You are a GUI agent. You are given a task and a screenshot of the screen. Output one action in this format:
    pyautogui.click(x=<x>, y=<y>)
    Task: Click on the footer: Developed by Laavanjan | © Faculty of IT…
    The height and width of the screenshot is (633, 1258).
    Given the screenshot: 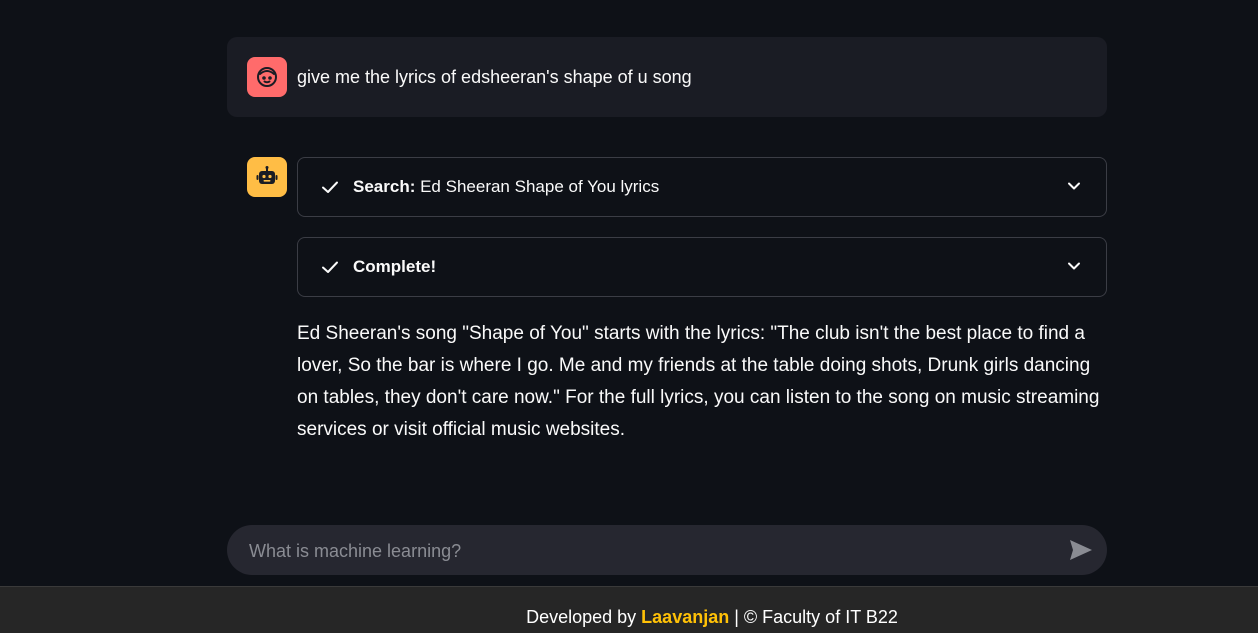 What is the action you would take?
    pyautogui.click(x=629, y=609)
    